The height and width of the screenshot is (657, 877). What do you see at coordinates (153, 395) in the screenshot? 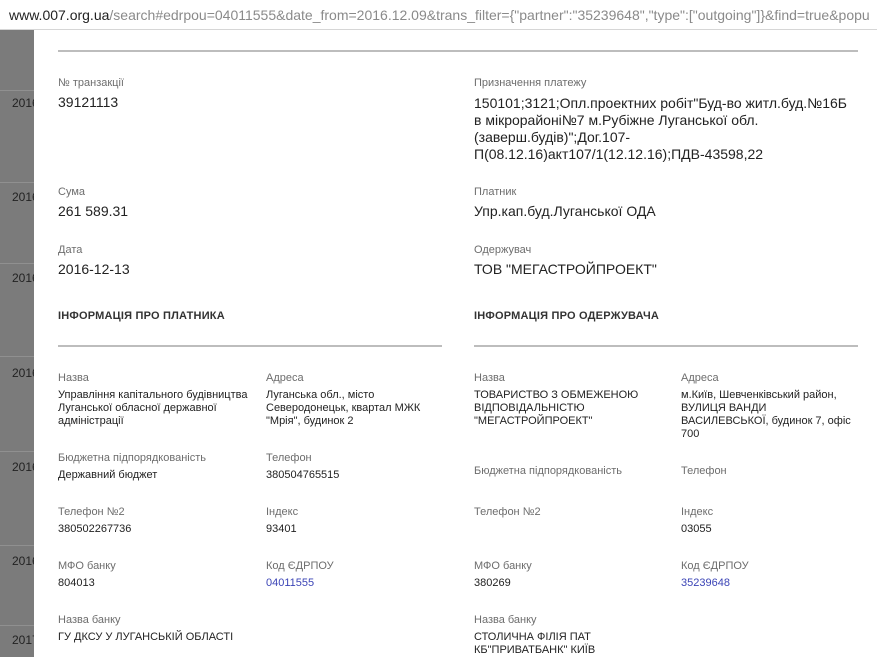
I see `payer-name-line: Управління капітального будівництва` at bounding box center [153, 395].